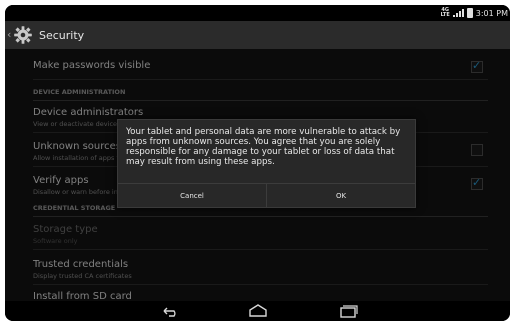 This screenshot has width=514, height=325. I want to click on page-title: Security, so click(62, 35).